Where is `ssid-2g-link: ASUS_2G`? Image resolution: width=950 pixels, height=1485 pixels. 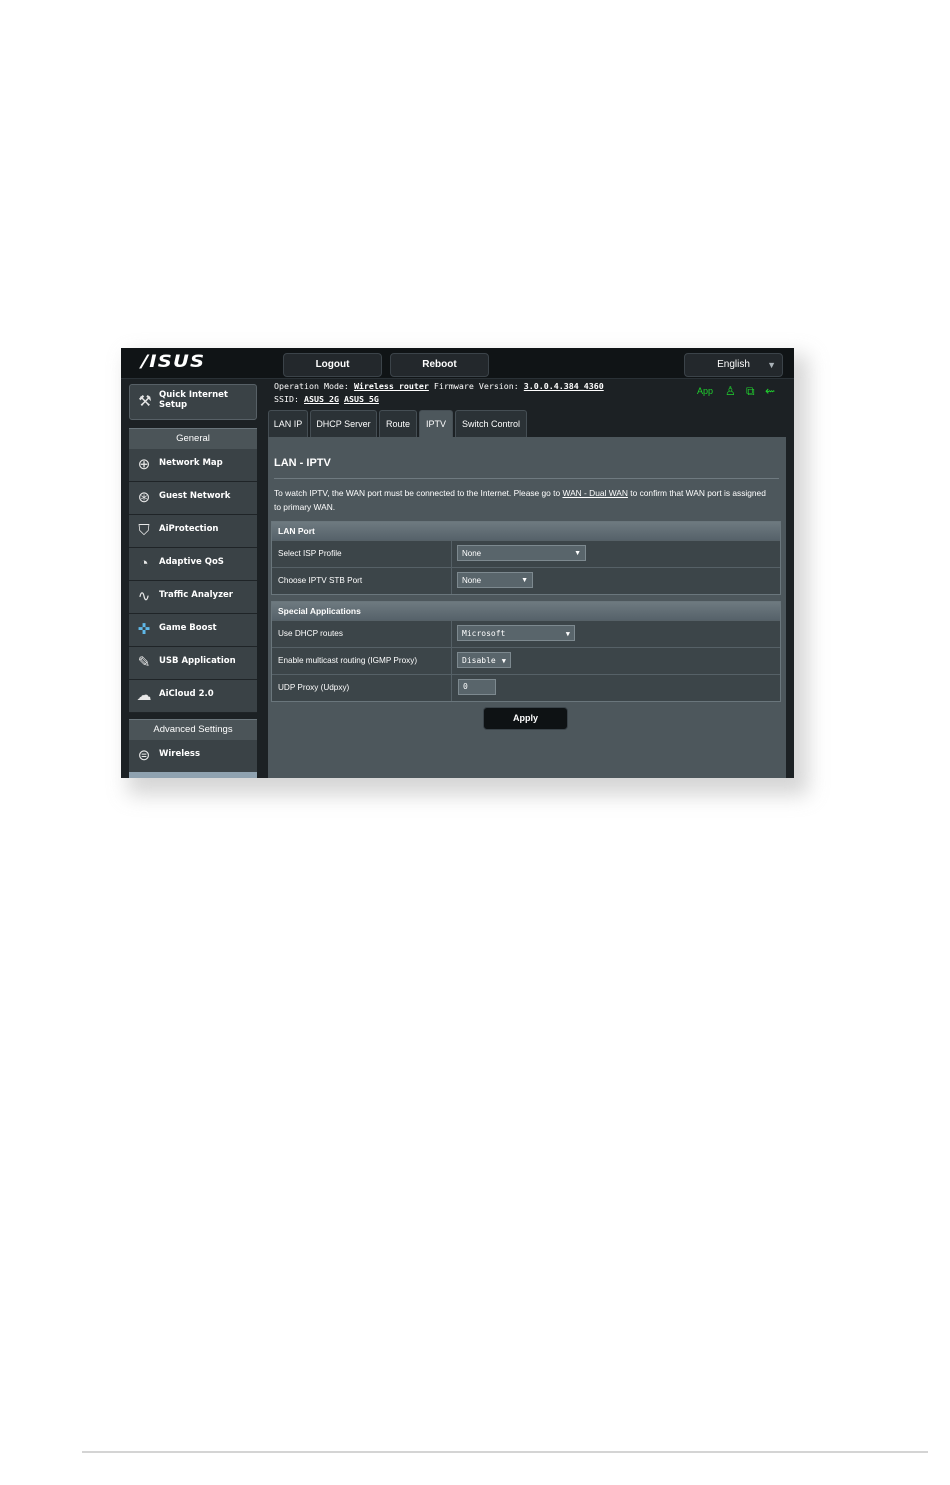 ssid-2g-link: ASUS_2G is located at coordinates (321, 399).